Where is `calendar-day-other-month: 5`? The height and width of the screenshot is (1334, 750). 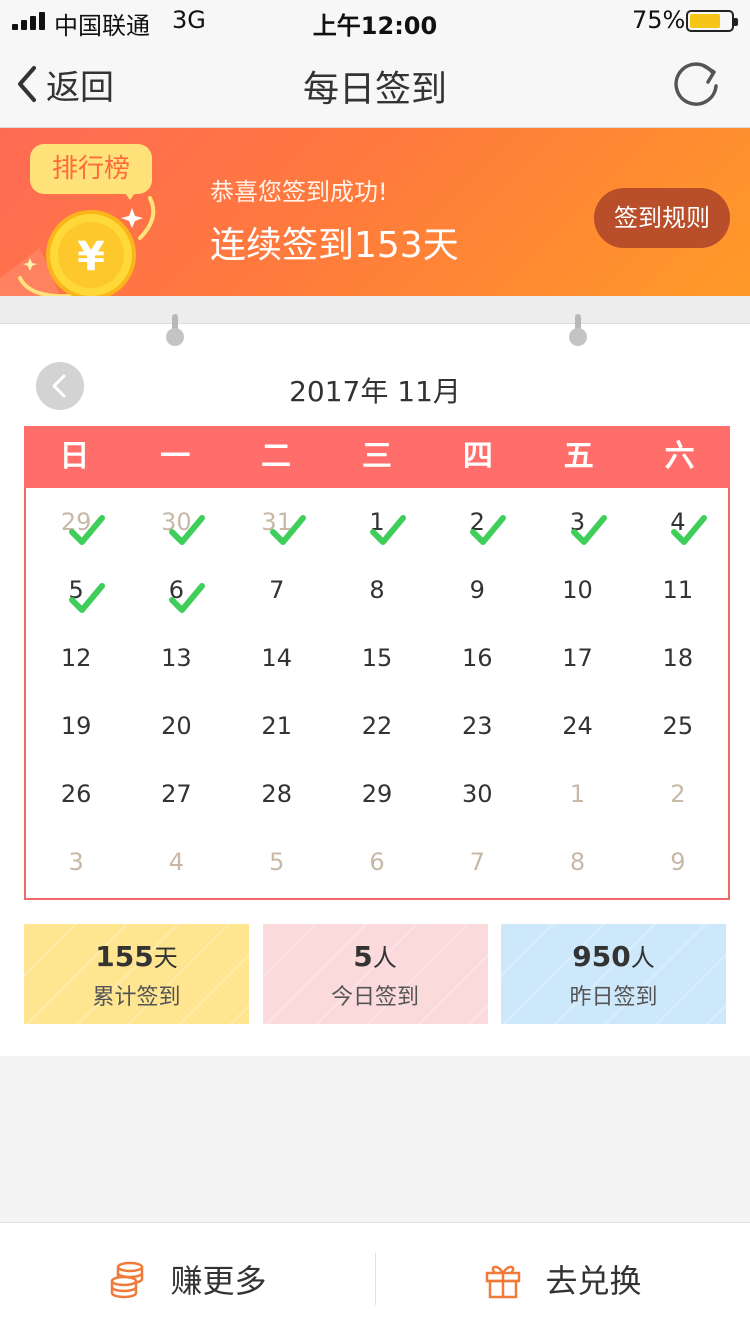
calendar-day-other-month: 5 is located at coordinates (277, 866).